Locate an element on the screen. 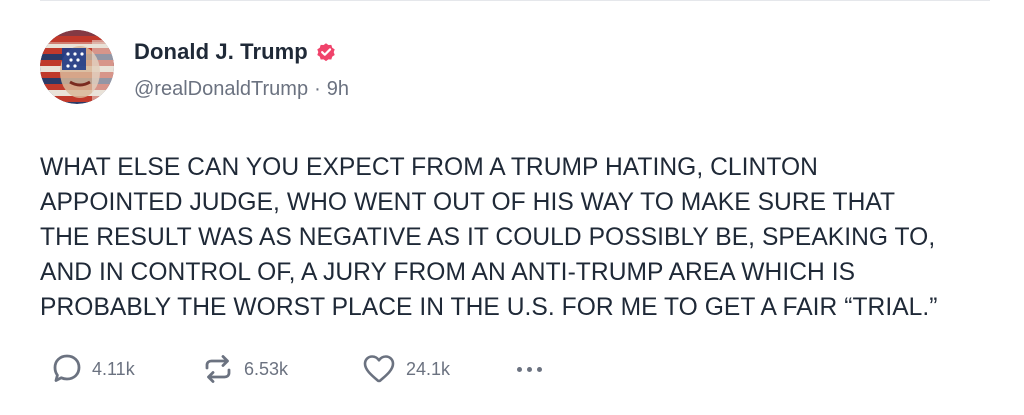  retruth-count: 6.53k is located at coordinates (266, 368).